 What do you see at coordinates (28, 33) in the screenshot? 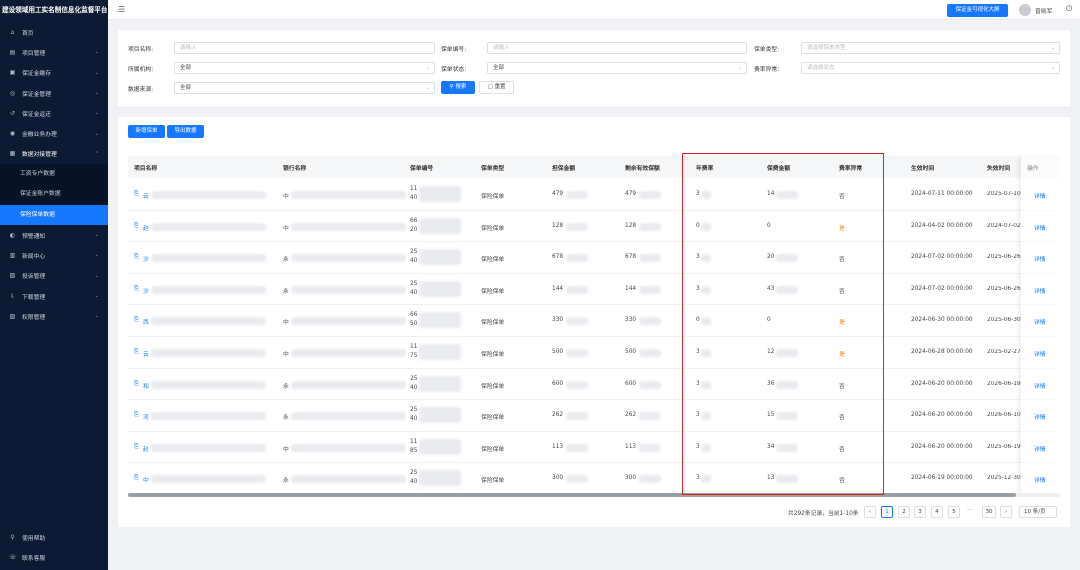
I see `sidebar-item-label: 首页` at bounding box center [28, 33].